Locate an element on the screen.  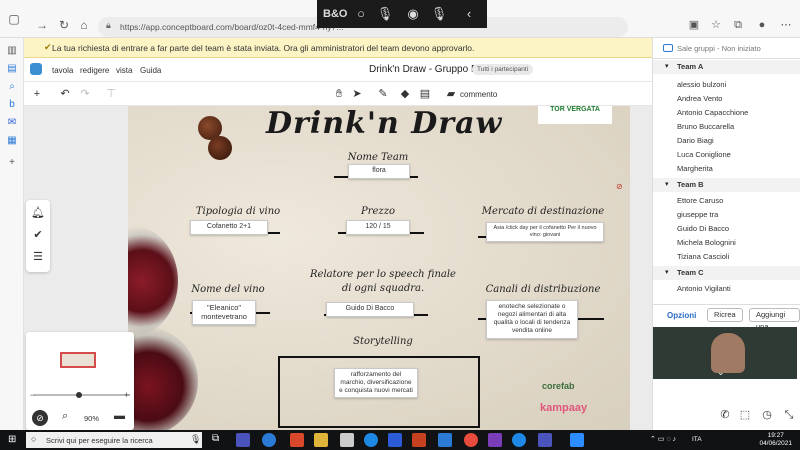
collections-icon: ⧉ is located at coordinates (738, 25).